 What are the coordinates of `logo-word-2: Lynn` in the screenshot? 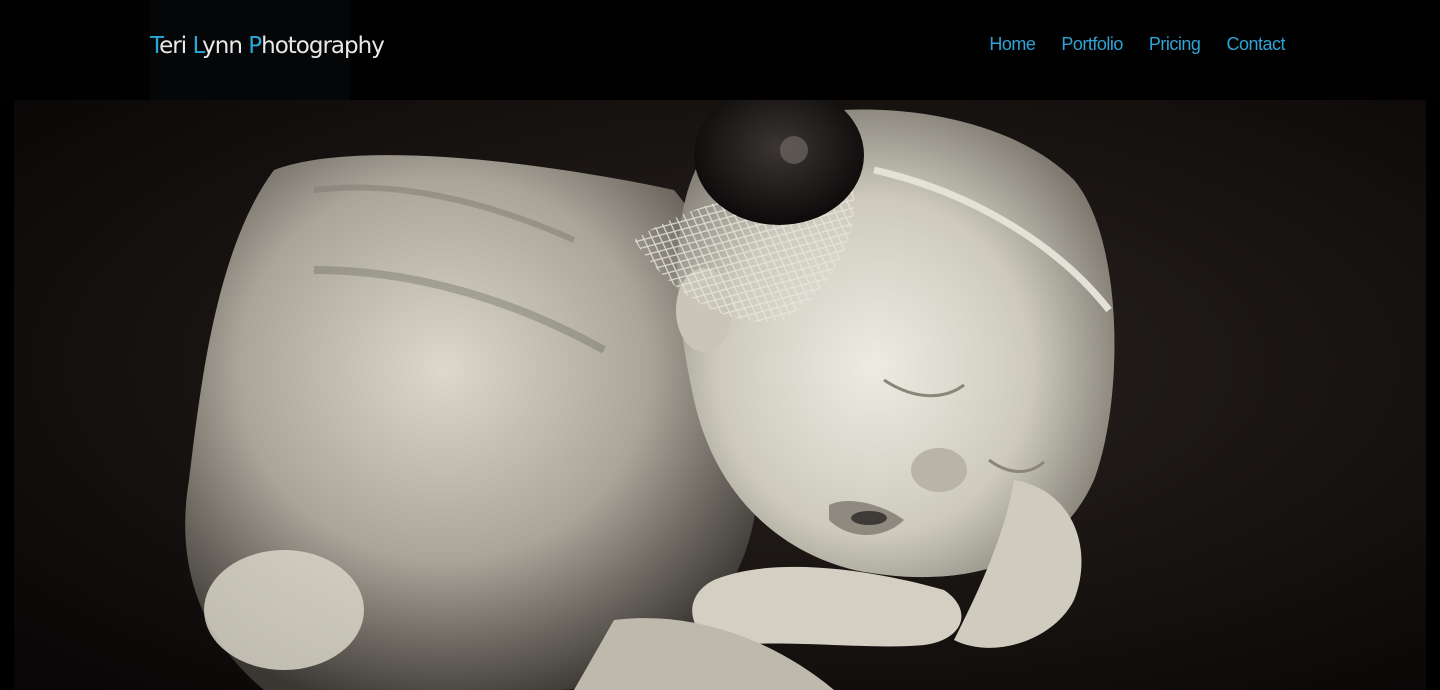 It's located at (220, 46).